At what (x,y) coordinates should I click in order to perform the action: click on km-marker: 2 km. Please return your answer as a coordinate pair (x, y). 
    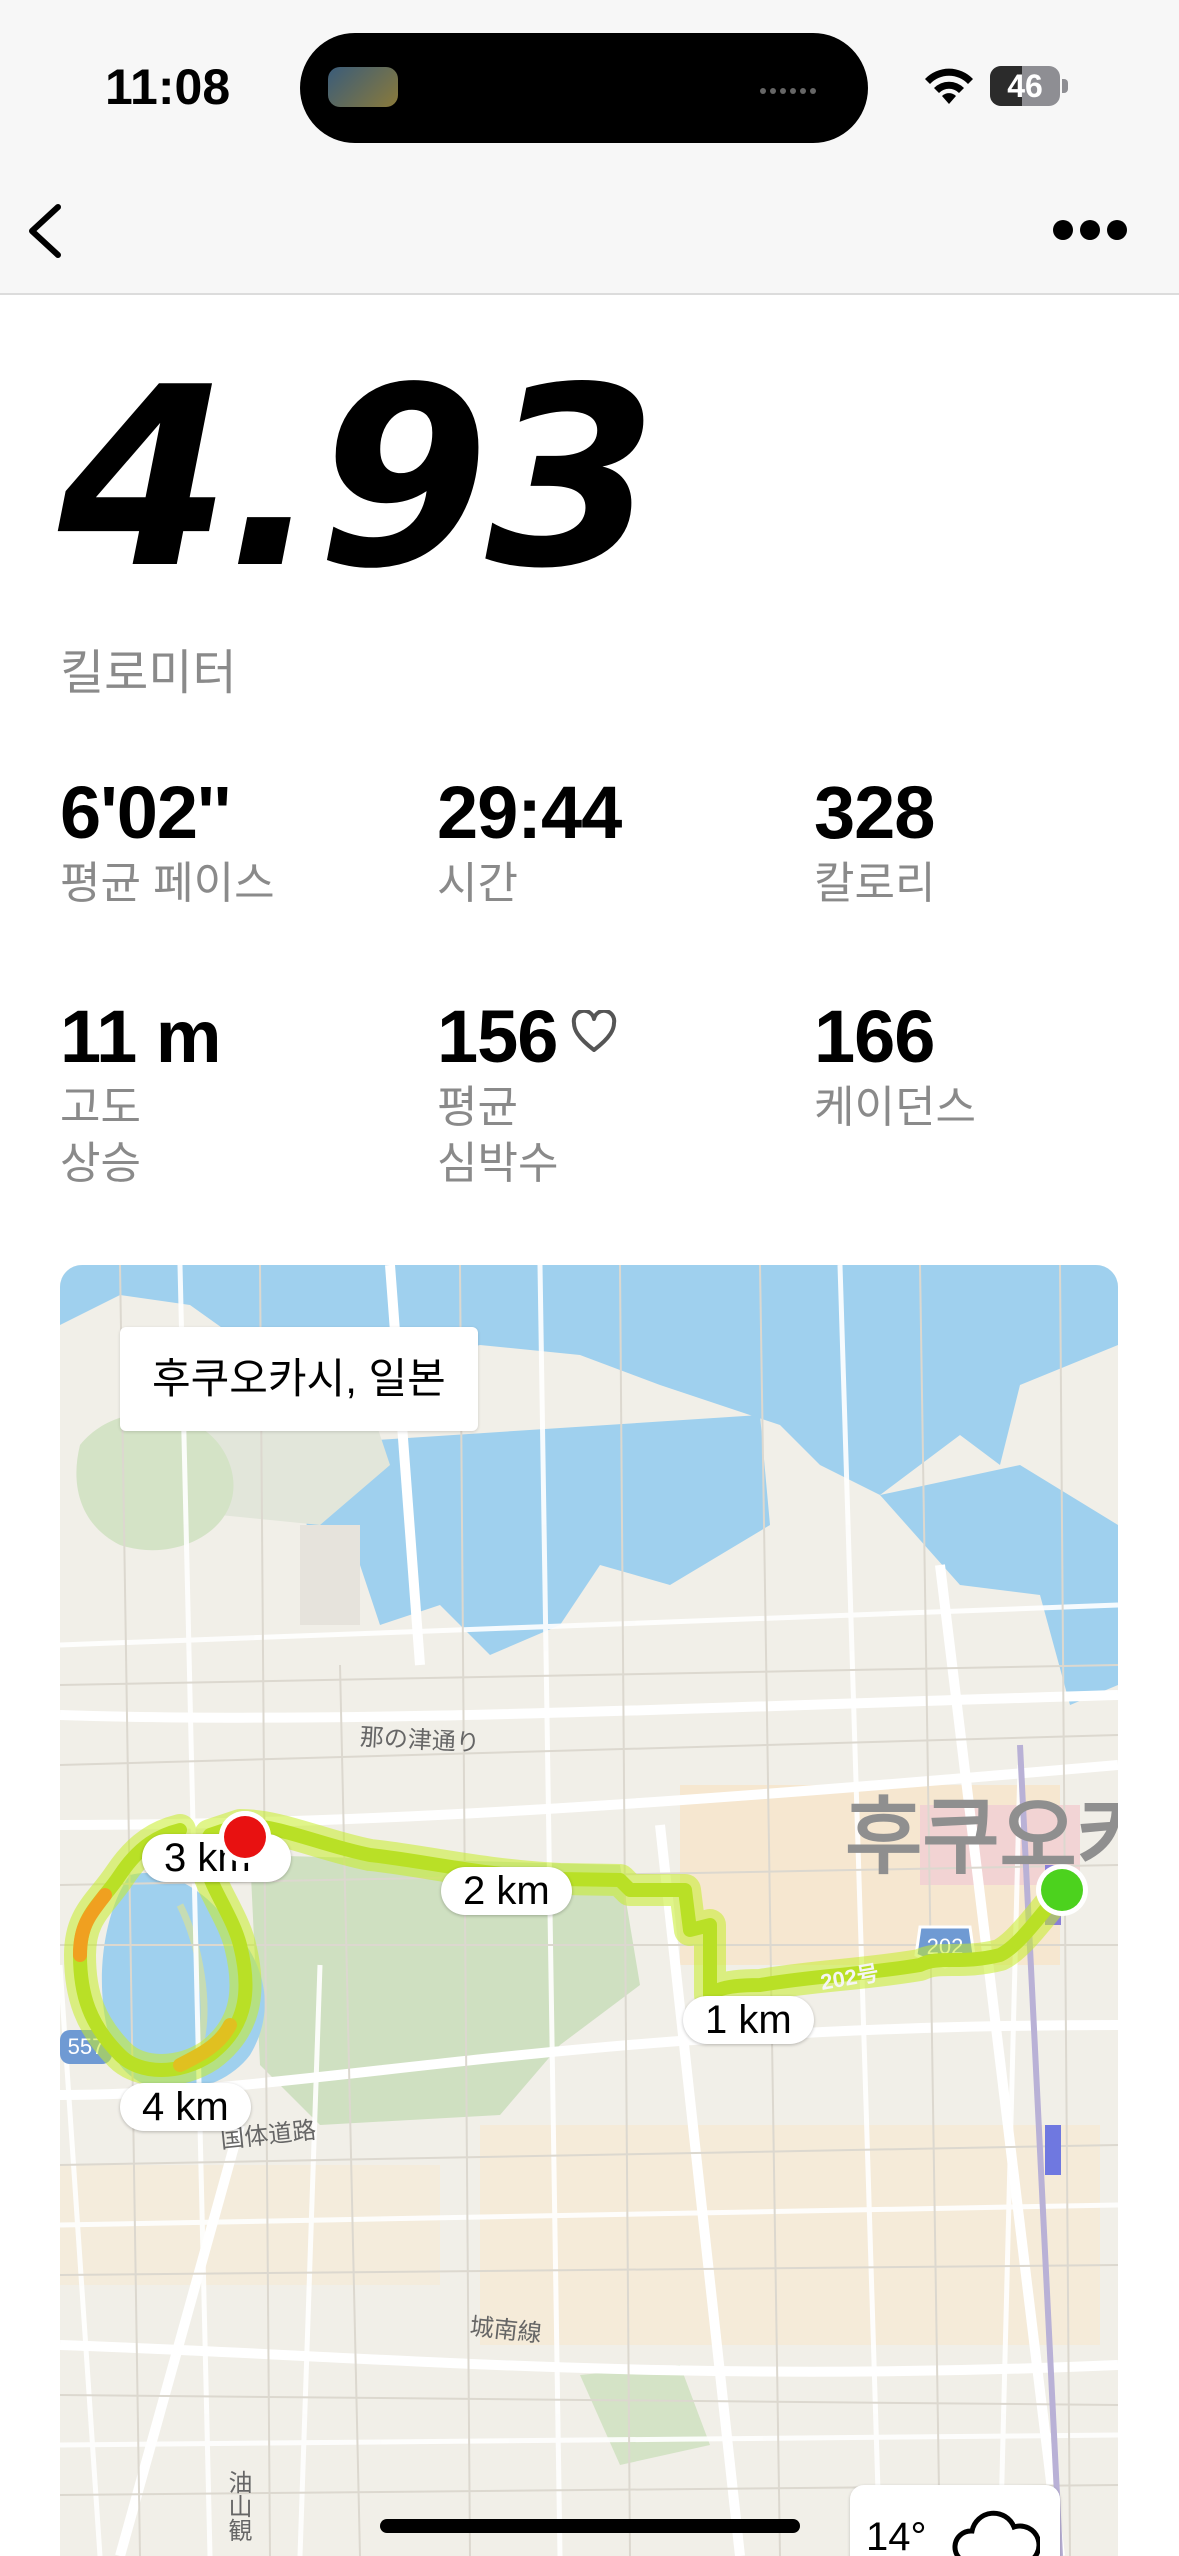
    Looking at the image, I should click on (506, 1891).